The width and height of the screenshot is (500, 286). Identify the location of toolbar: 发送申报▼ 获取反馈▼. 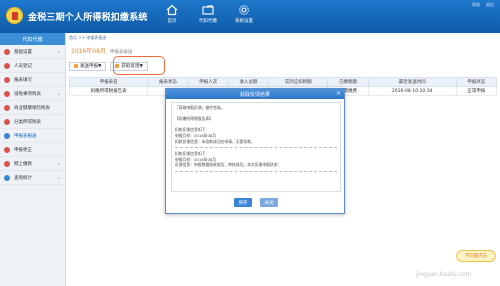
(283, 66).